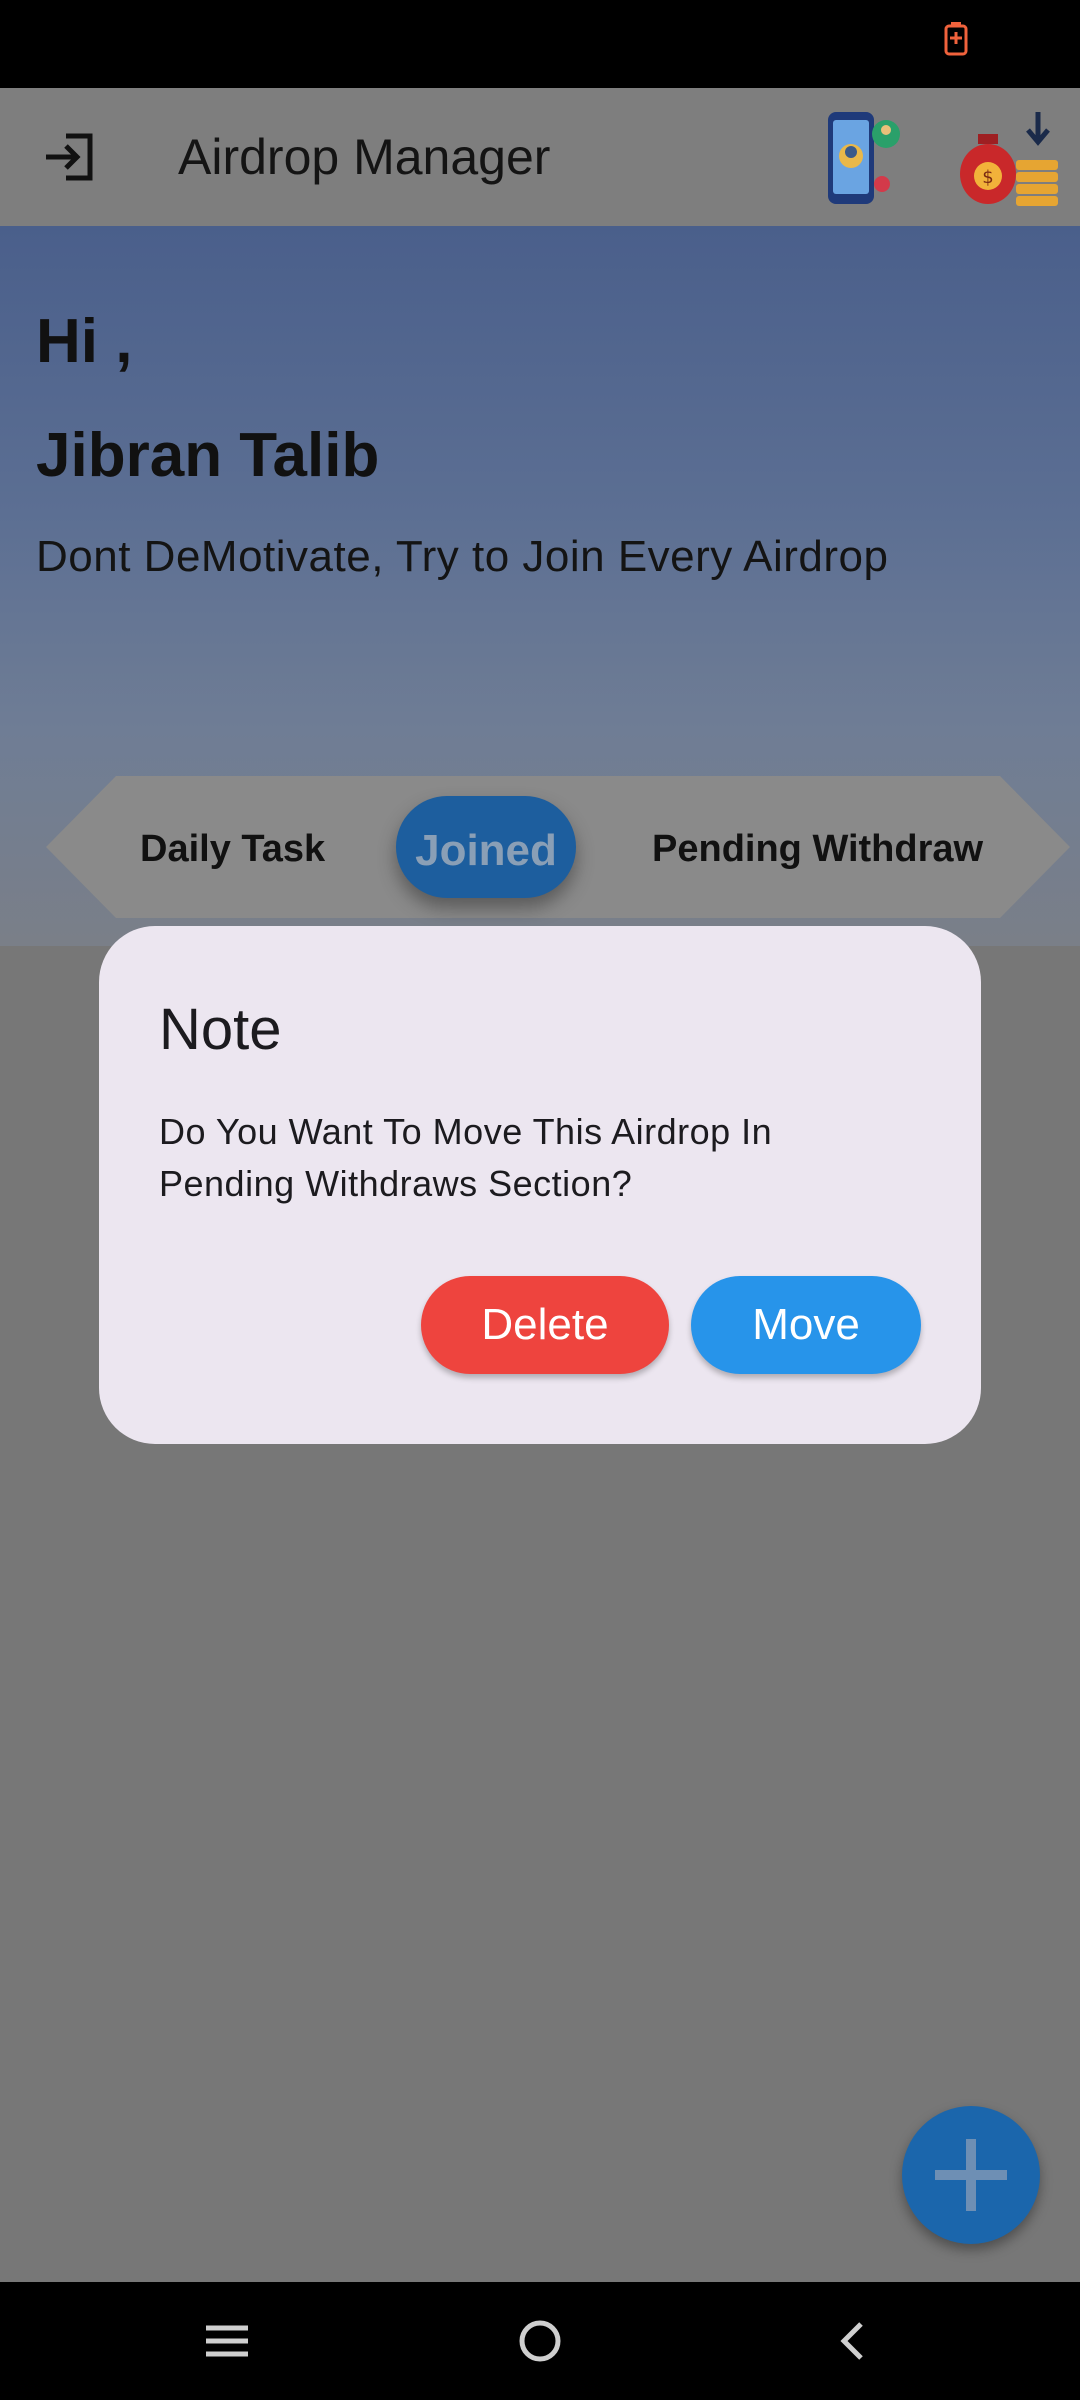 The width and height of the screenshot is (1080, 2400). I want to click on home-icon, so click(540, 2341).